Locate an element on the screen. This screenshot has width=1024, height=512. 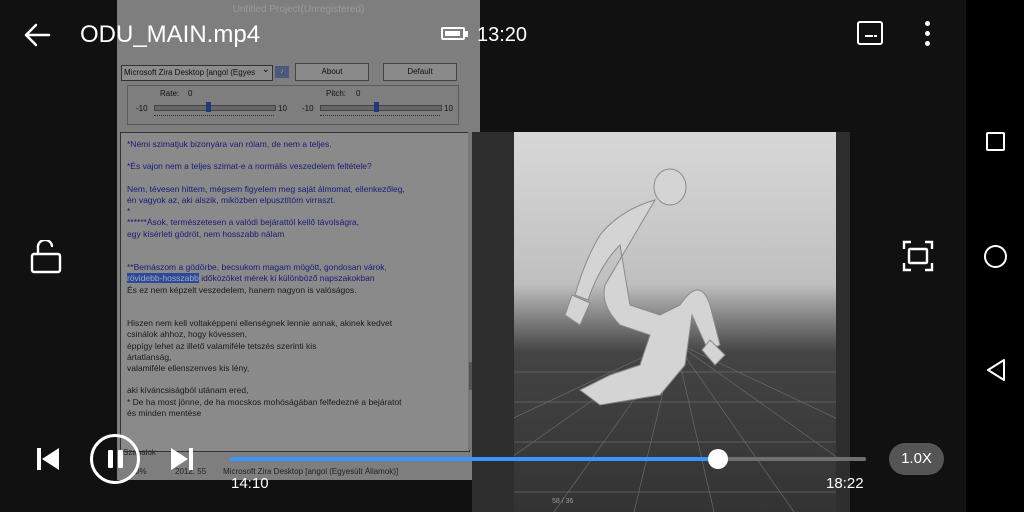
home-circle-icon is located at coordinates (995, 256).